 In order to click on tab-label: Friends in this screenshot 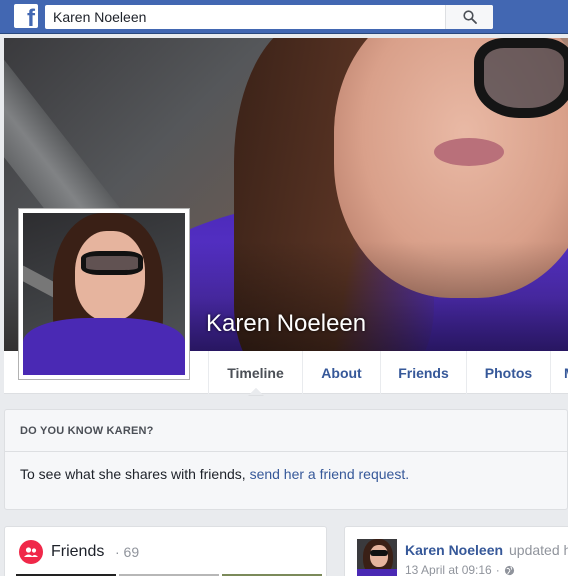, I will do `click(423, 372)`.